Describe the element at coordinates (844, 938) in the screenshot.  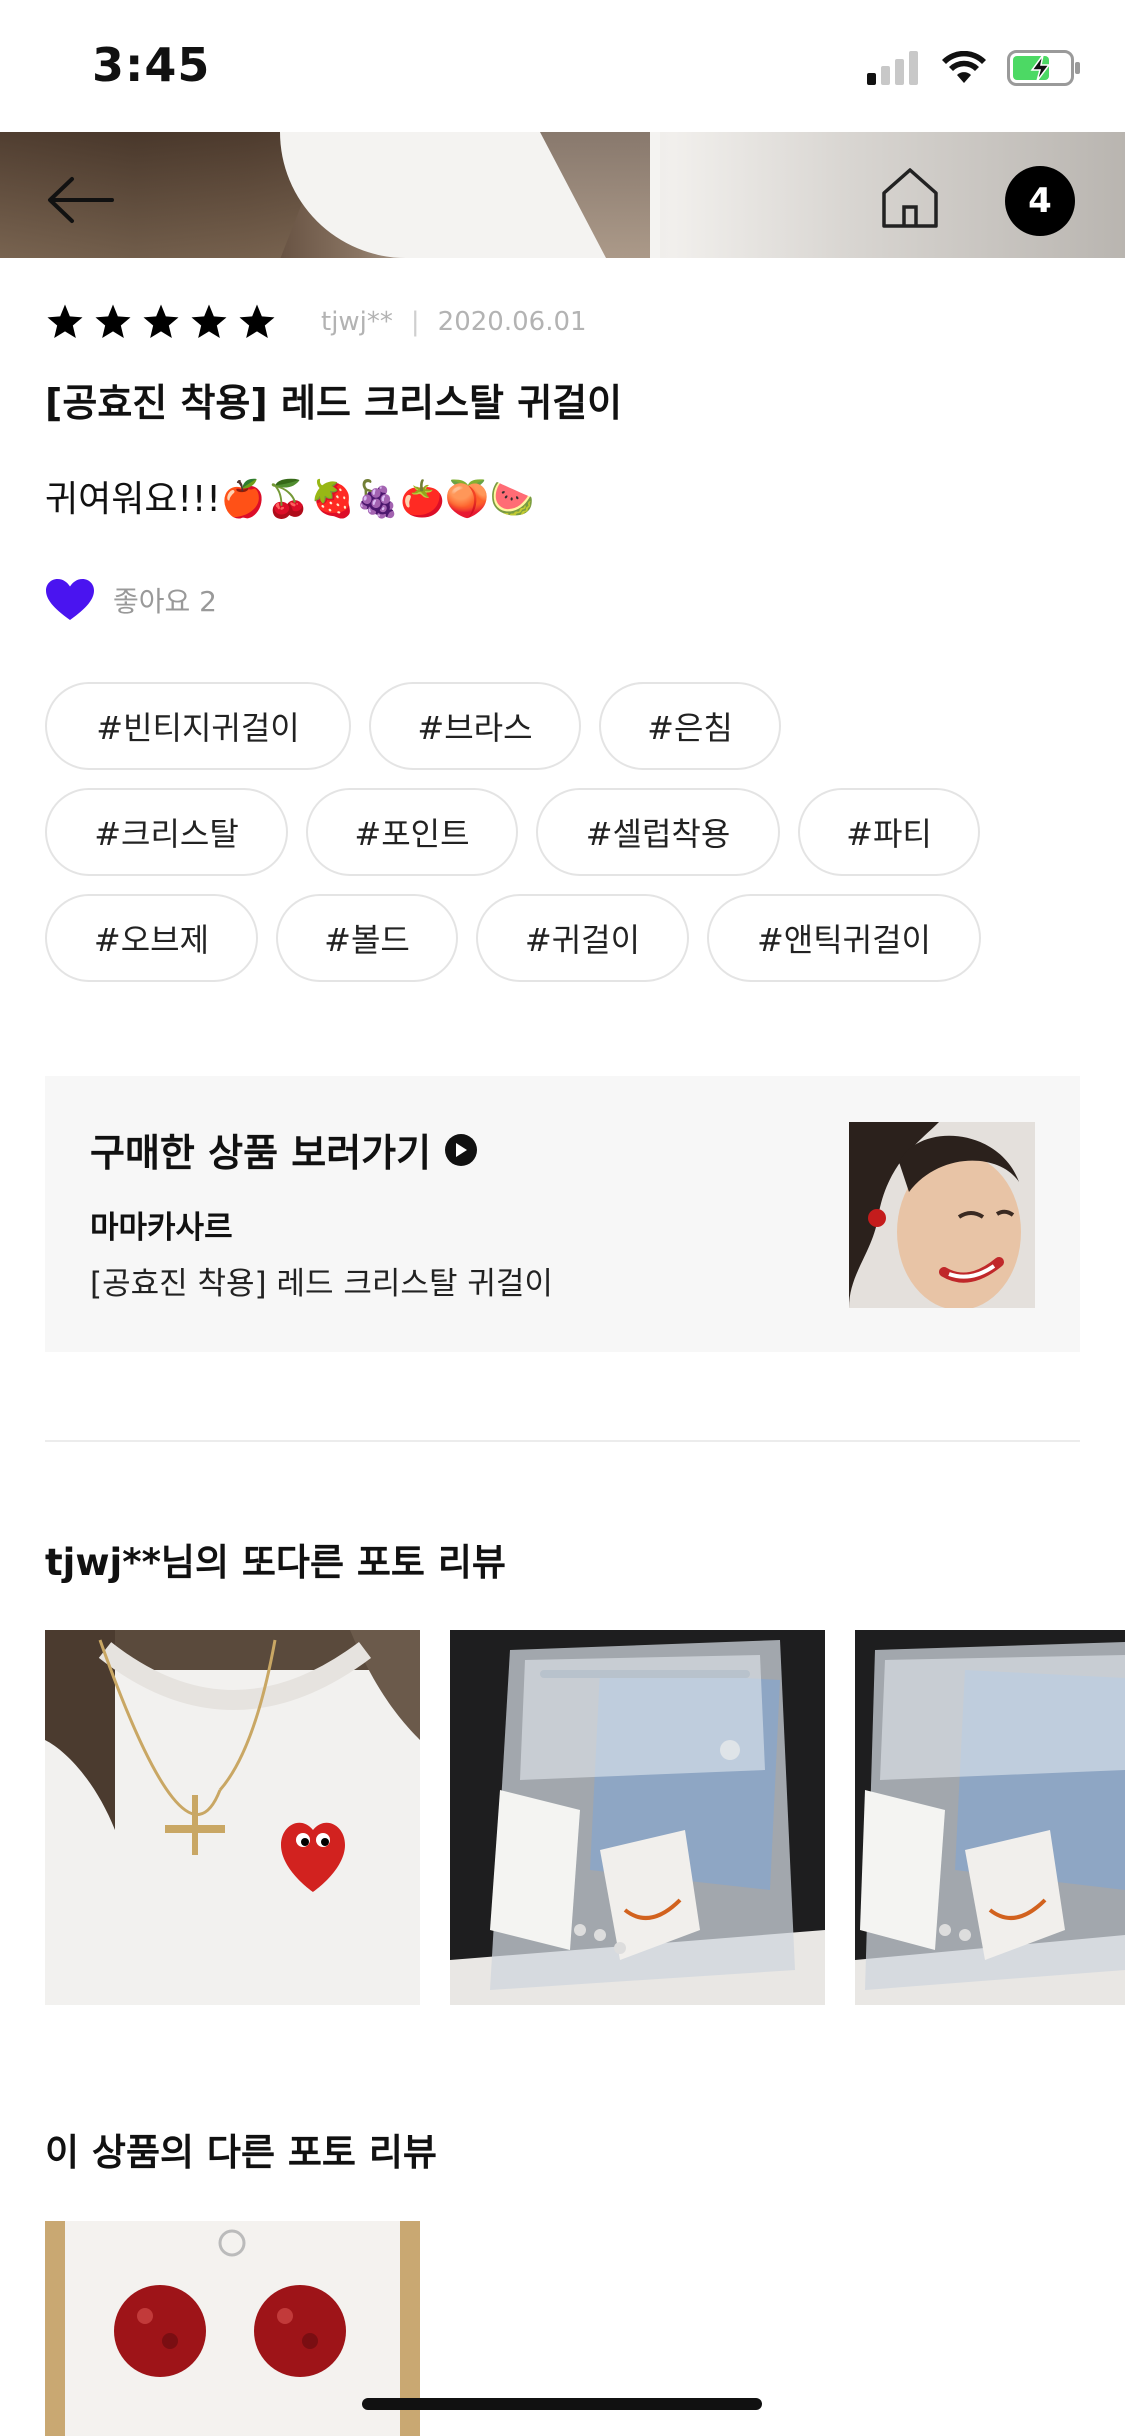
I see `hashtag-chip: #앤틱귀걸이` at that location.